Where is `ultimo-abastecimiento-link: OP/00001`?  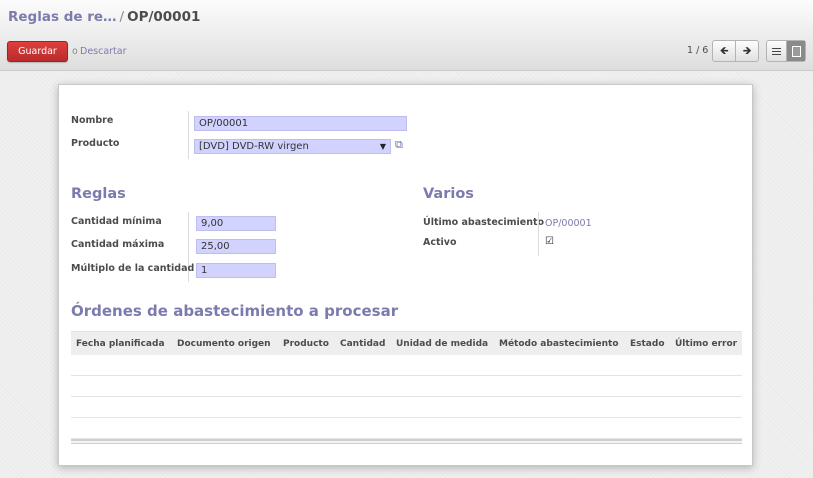 ultimo-abastecimiento-link: OP/00001 is located at coordinates (568, 223).